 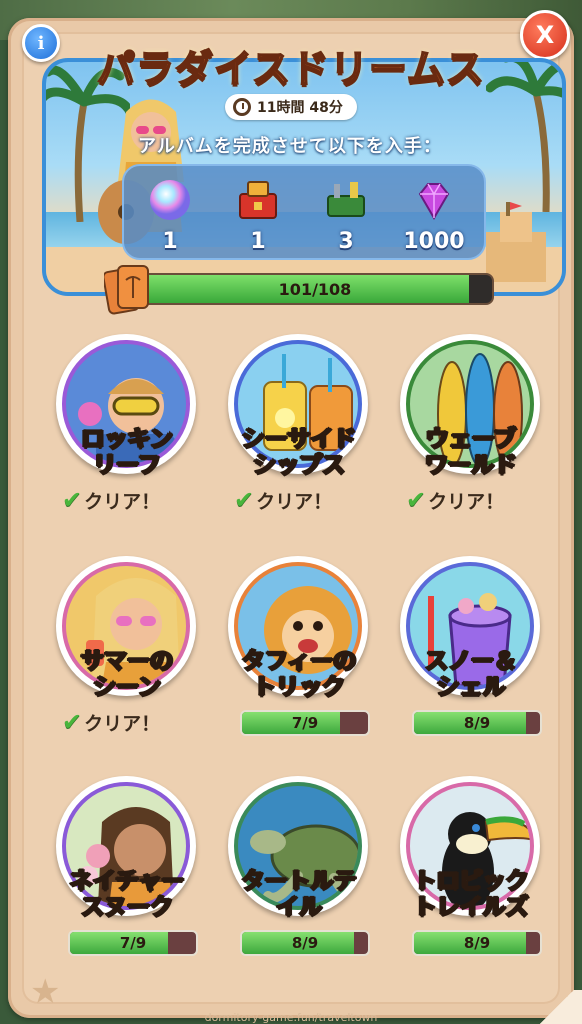 I want to click on set-name-line2: ワールド, so click(x=471, y=465).